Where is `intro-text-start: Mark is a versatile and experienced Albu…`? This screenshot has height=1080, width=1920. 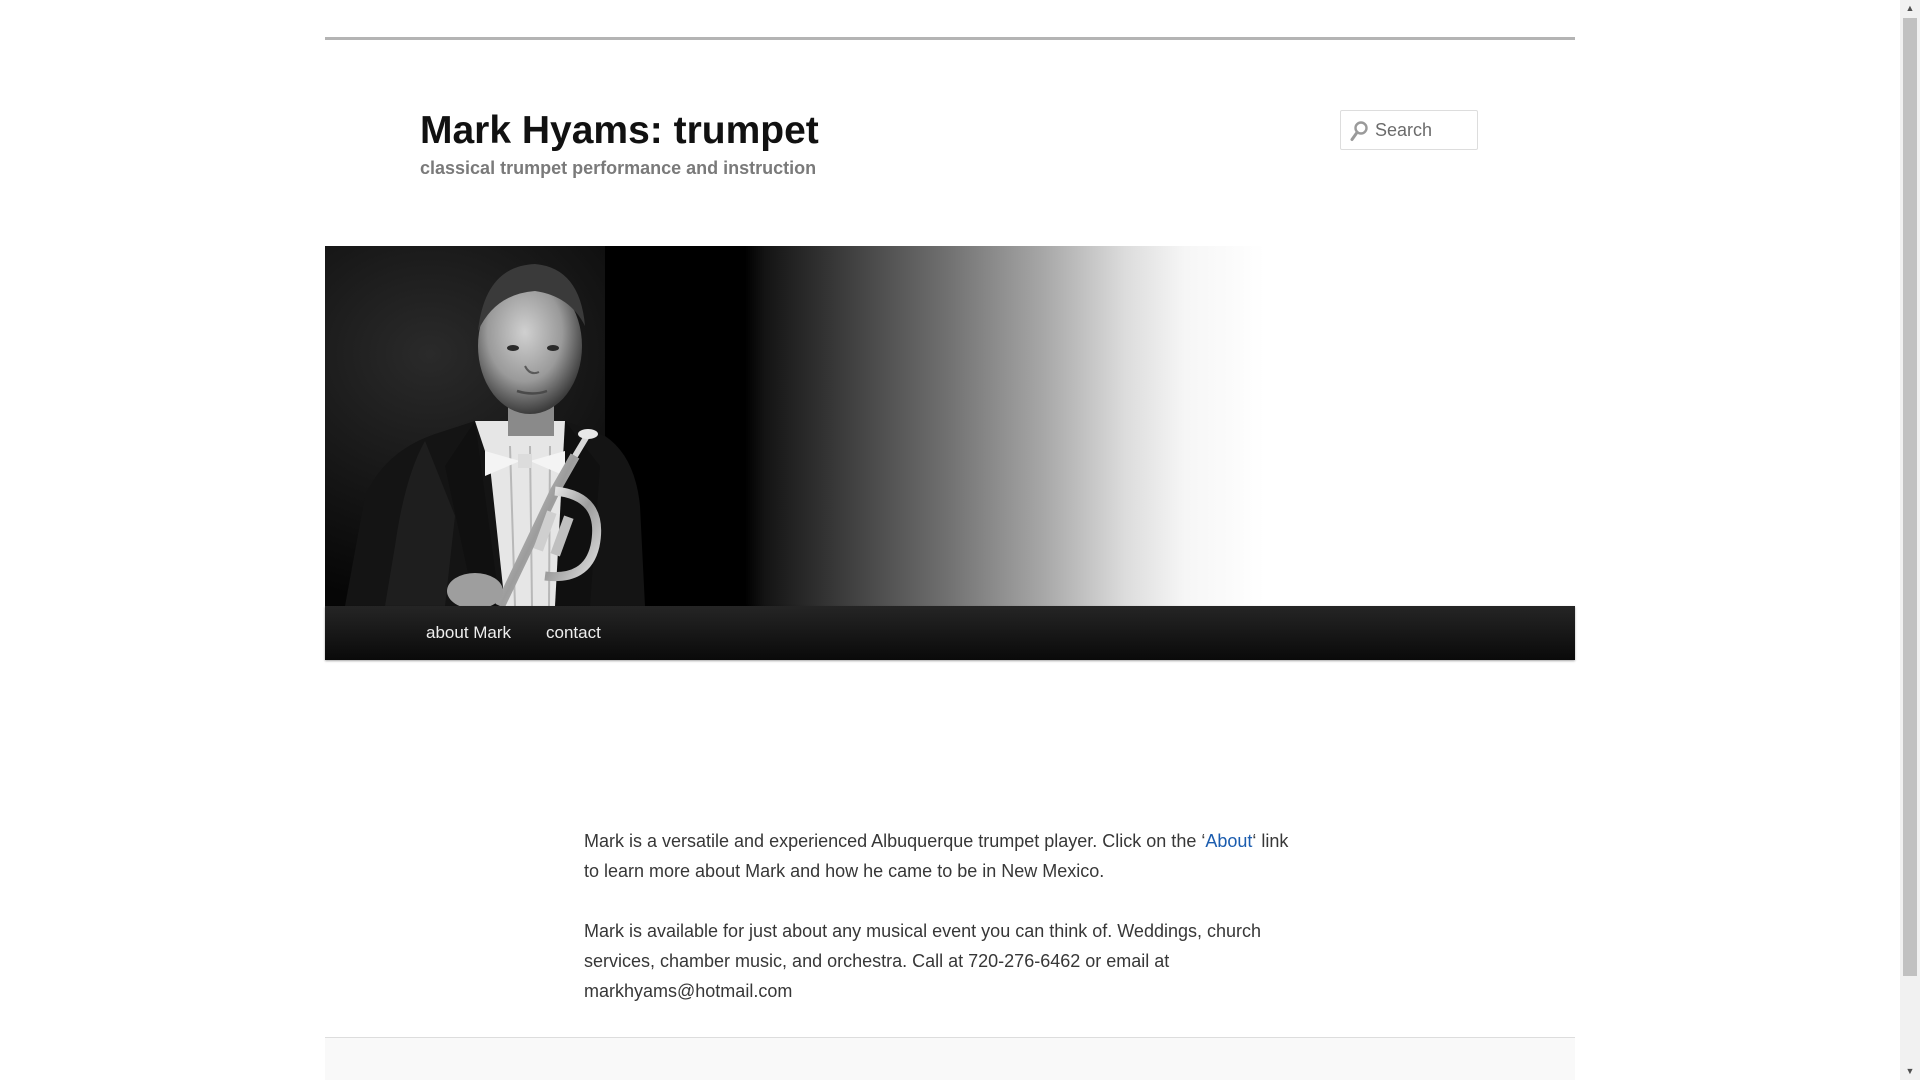
intro-text-start: Mark is a versatile and experienced Albu… is located at coordinates (895, 841).